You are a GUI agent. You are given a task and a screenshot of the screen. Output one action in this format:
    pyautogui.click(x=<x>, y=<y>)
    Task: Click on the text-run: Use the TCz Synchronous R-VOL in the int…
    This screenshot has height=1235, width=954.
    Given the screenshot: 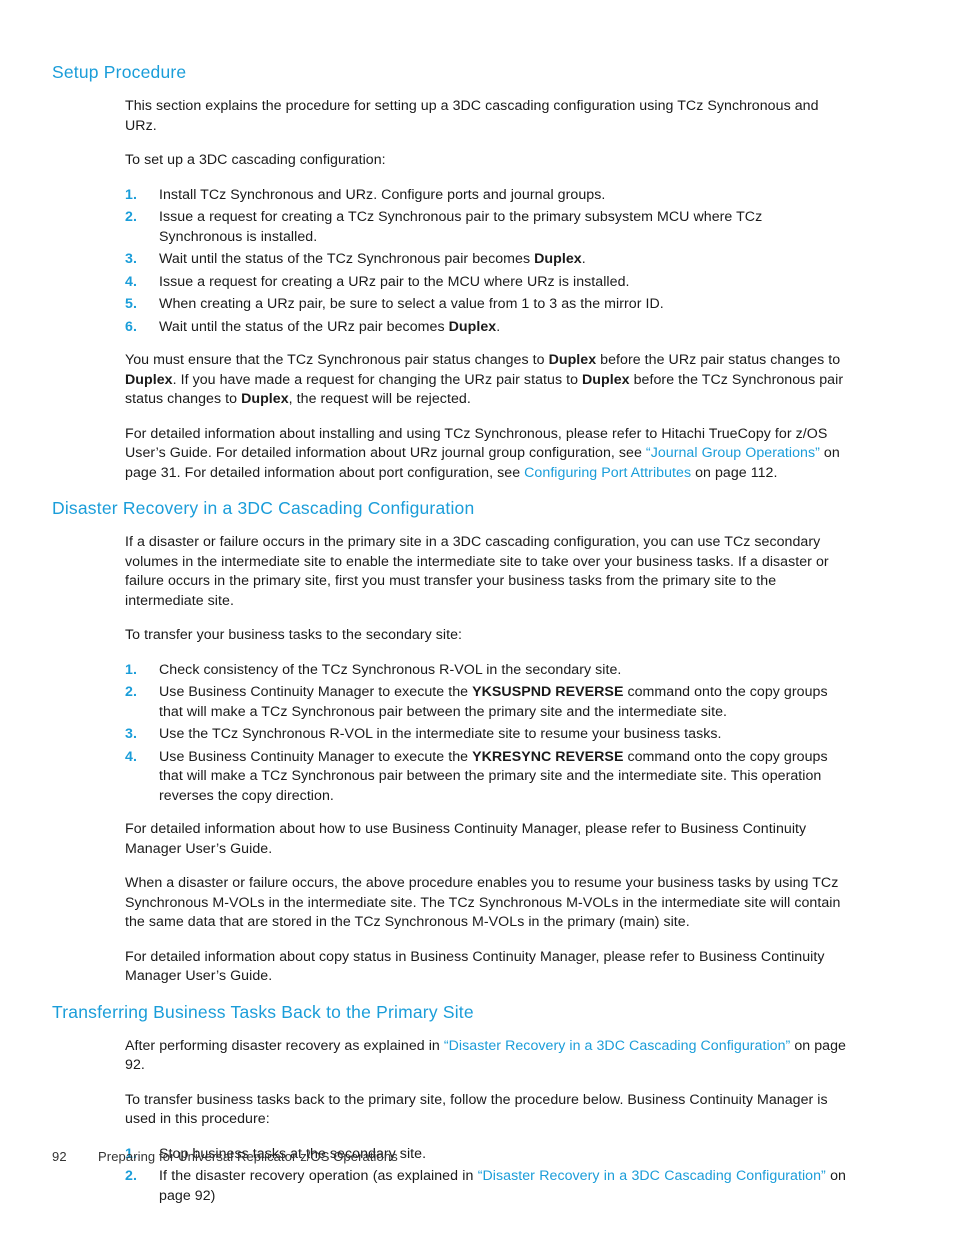 What is the action you would take?
    pyautogui.click(x=440, y=734)
    